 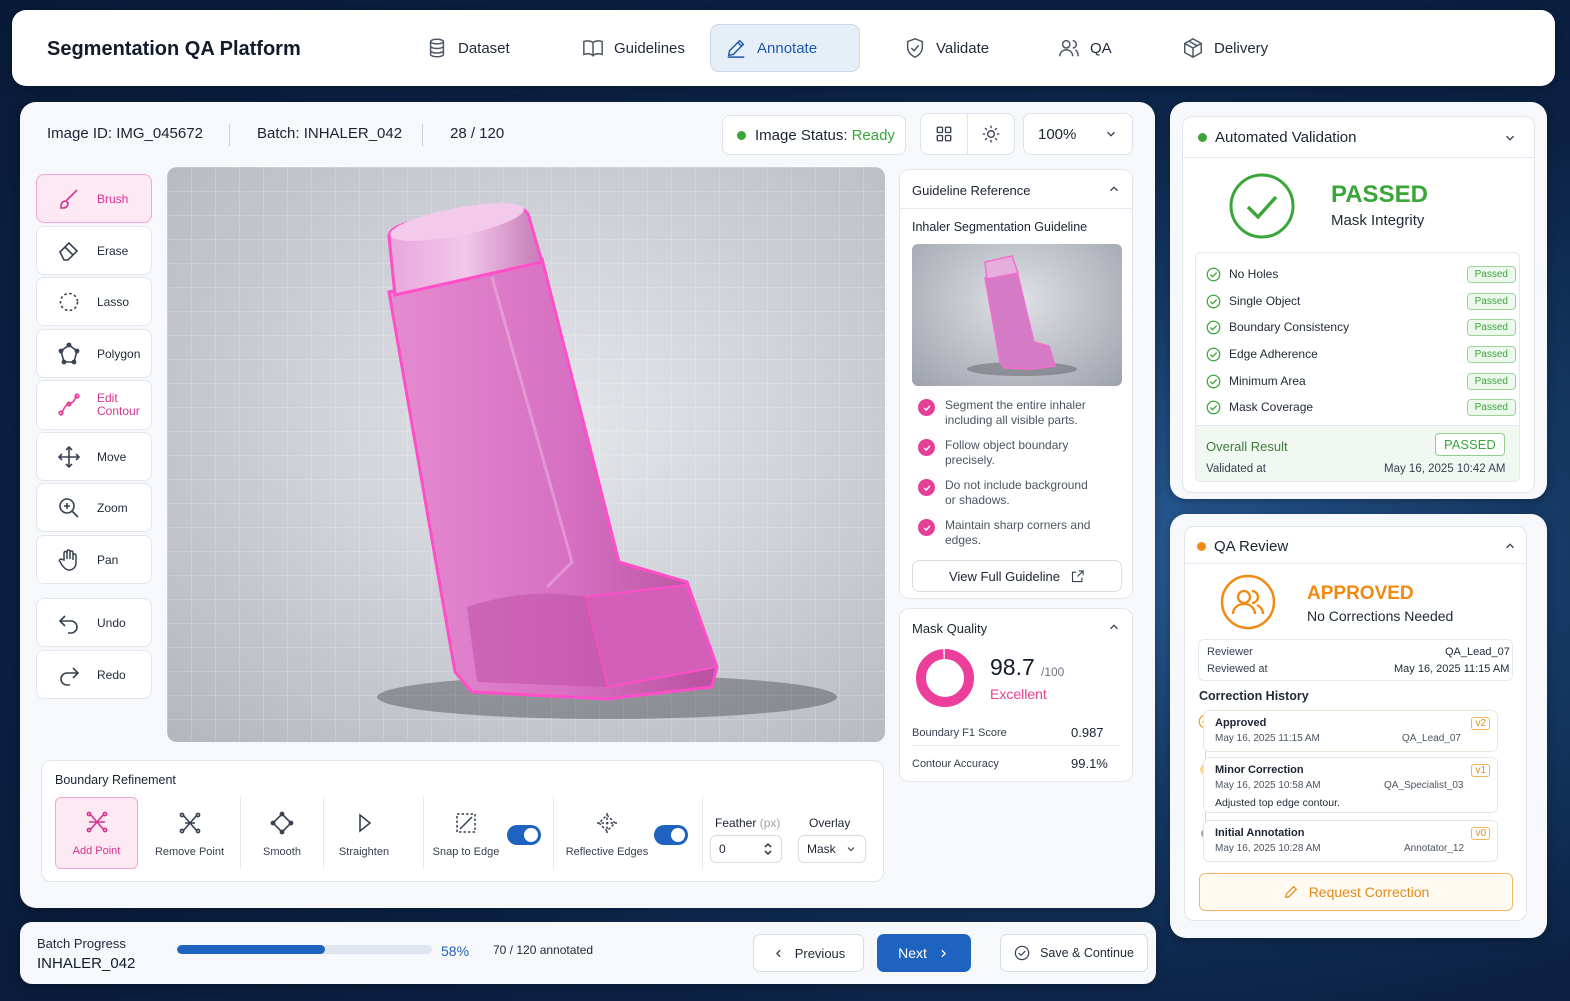 What do you see at coordinates (1085, 48) in the screenshot?
I see `tab-qa: QA` at bounding box center [1085, 48].